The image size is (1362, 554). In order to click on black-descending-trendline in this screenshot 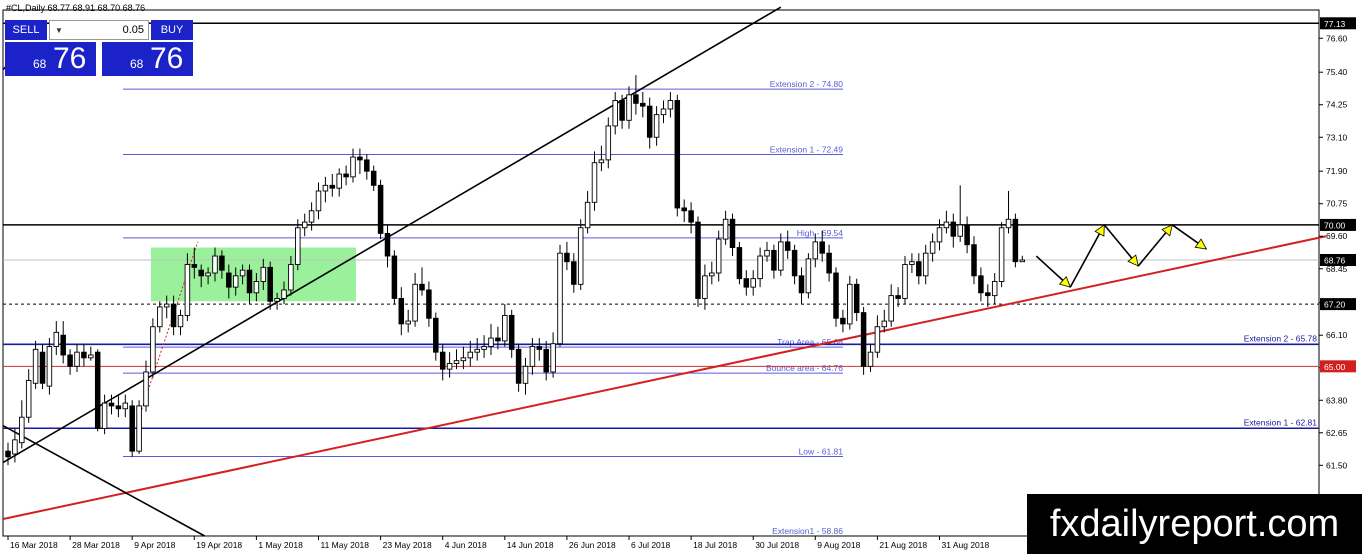, I will do `click(104, 481)`.